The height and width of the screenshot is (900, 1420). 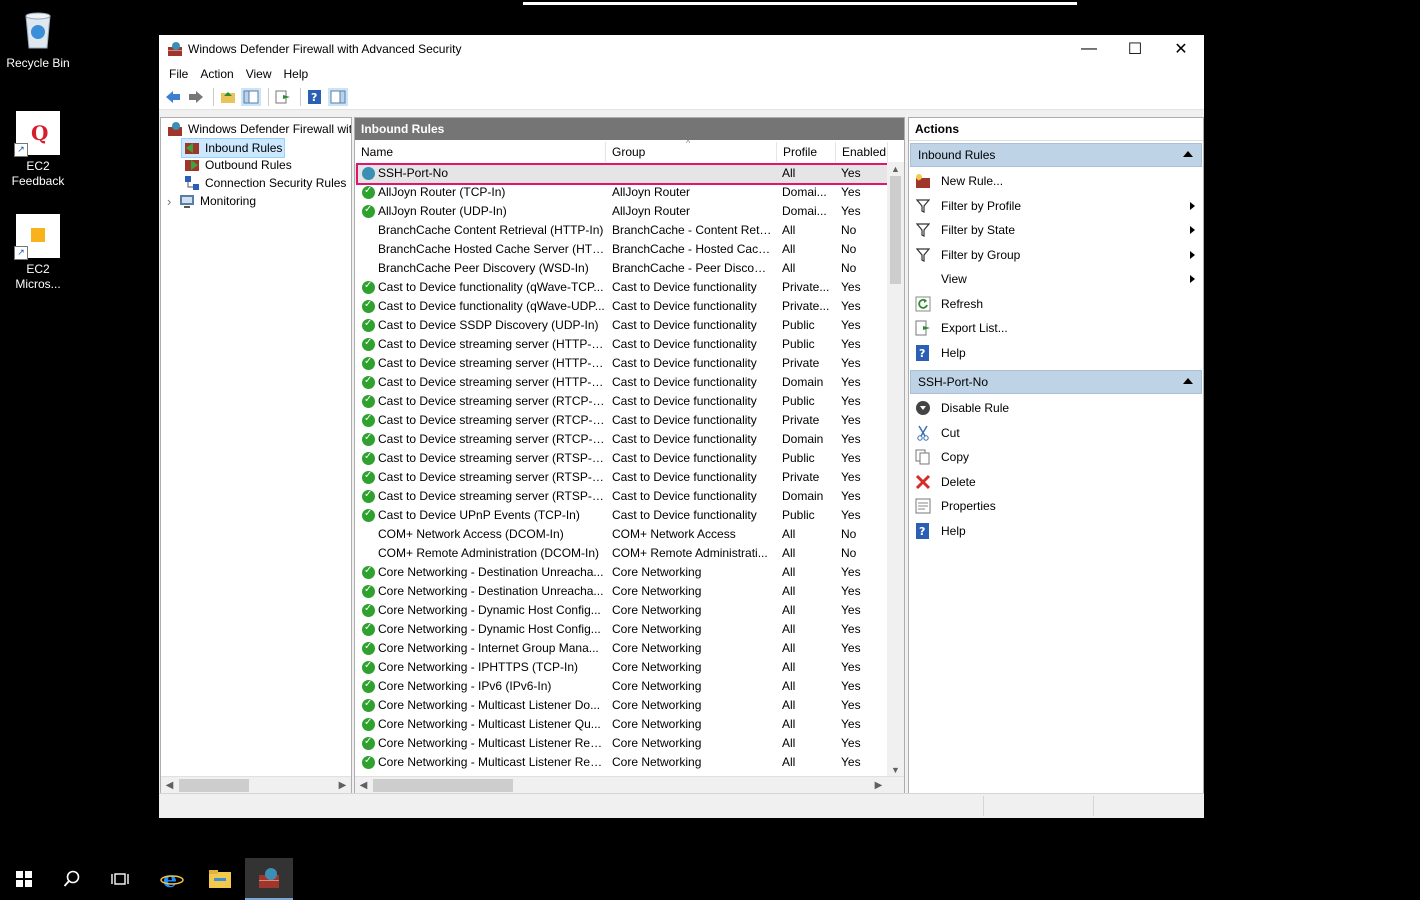 I want to click on up-one-level-button, so click(x=228, y=97).